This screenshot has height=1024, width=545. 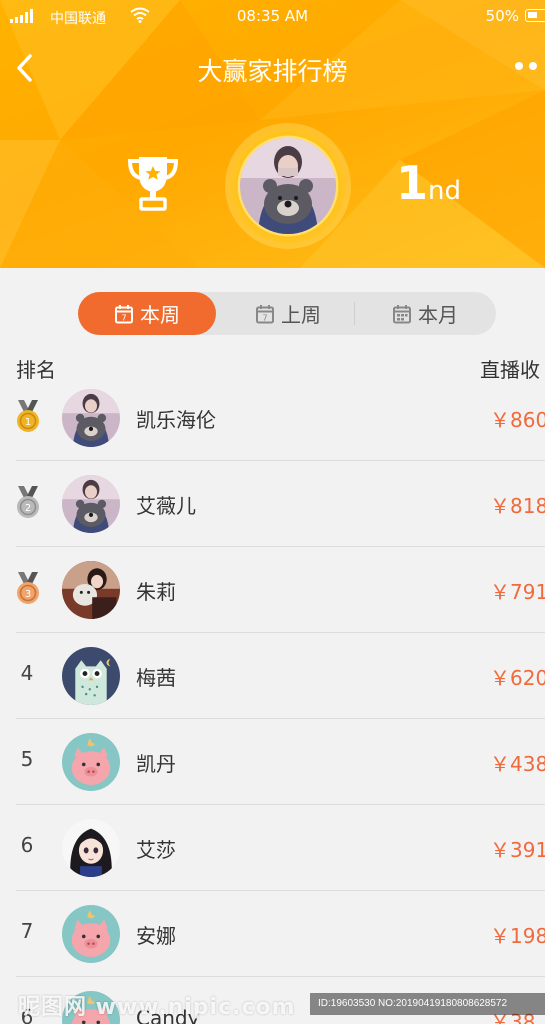 What do you see at coordinates (27, 673) in the screenshot?
I see `rank-number: 4` at bounding box center [27, 673].